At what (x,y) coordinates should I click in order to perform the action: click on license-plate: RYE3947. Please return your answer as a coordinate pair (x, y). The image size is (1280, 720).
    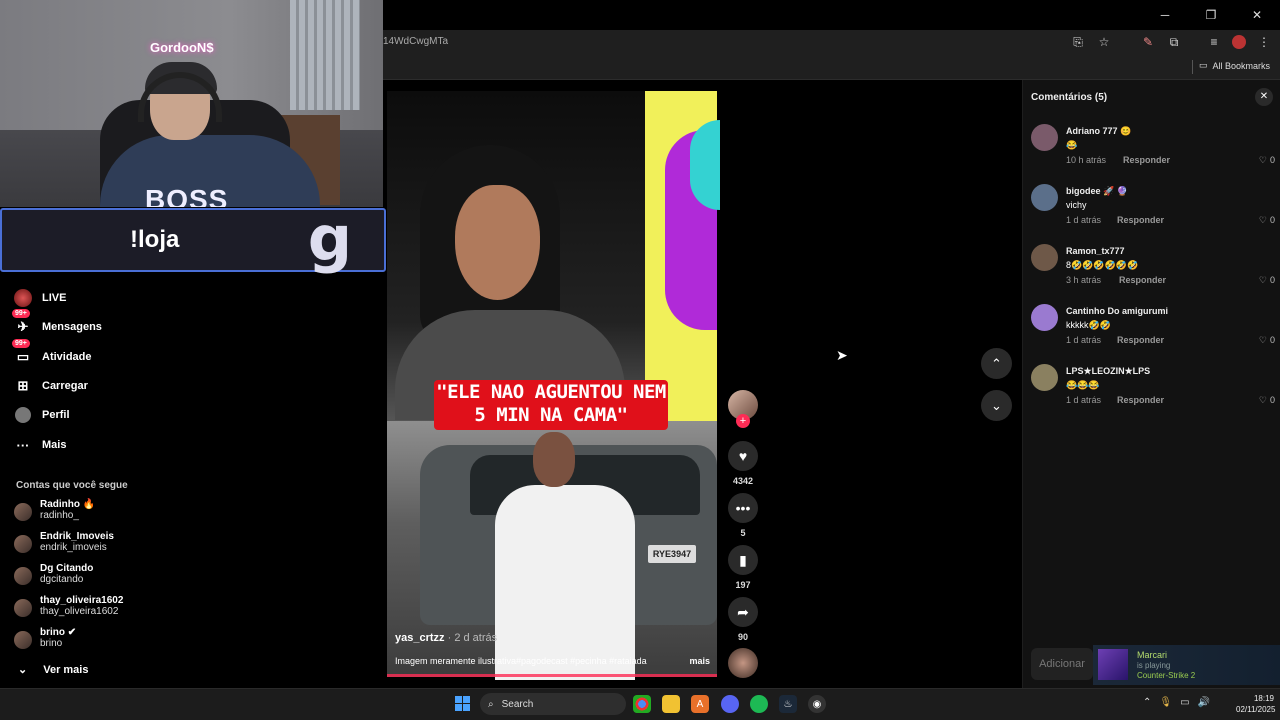
    Looking at the image, I should click on (672, 554).